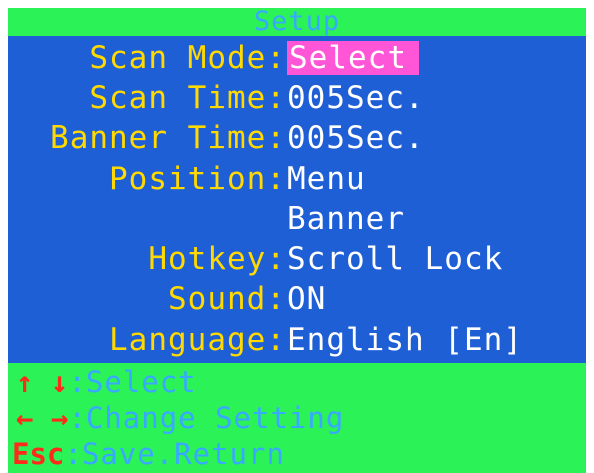 The height and width of the screenshot is (473, 594). Describe the element at coordinates (187, 98) in the screenshot. I see `setting-label-scan-time: Scan Time:` at that location.